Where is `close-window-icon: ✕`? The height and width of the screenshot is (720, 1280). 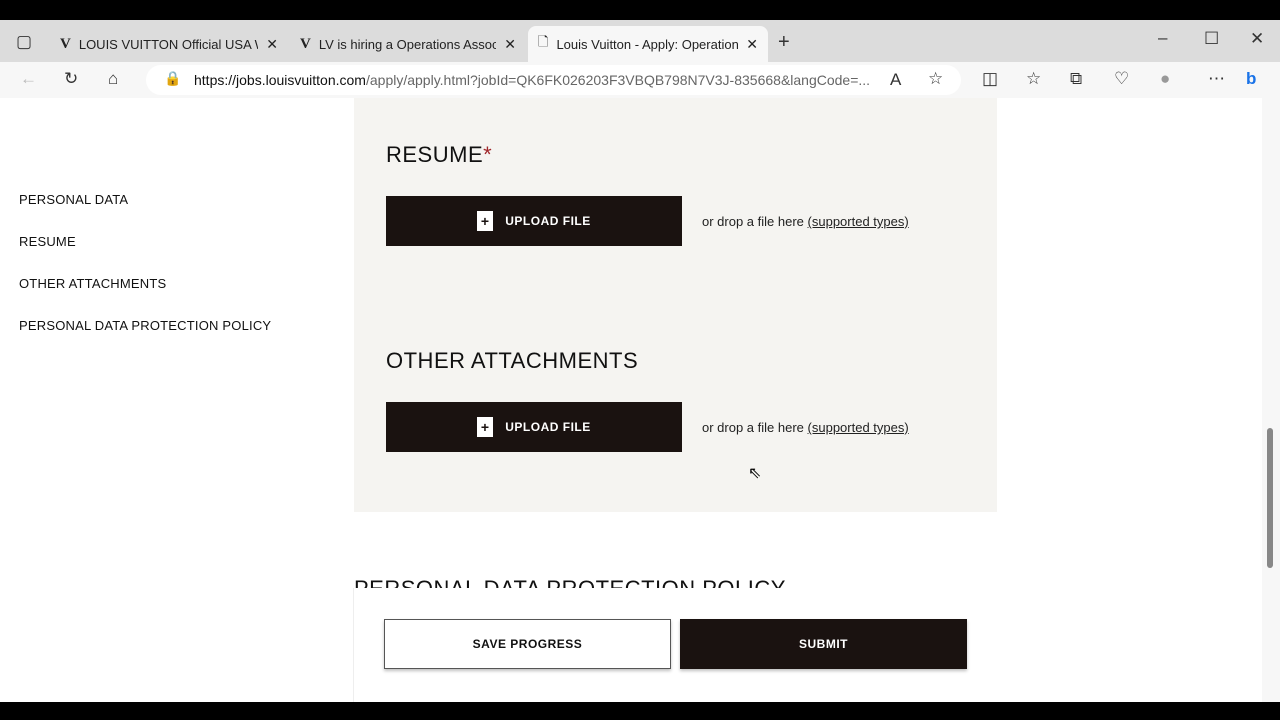
close-window-icon: ✕ is located at coordinates (1257, 39).